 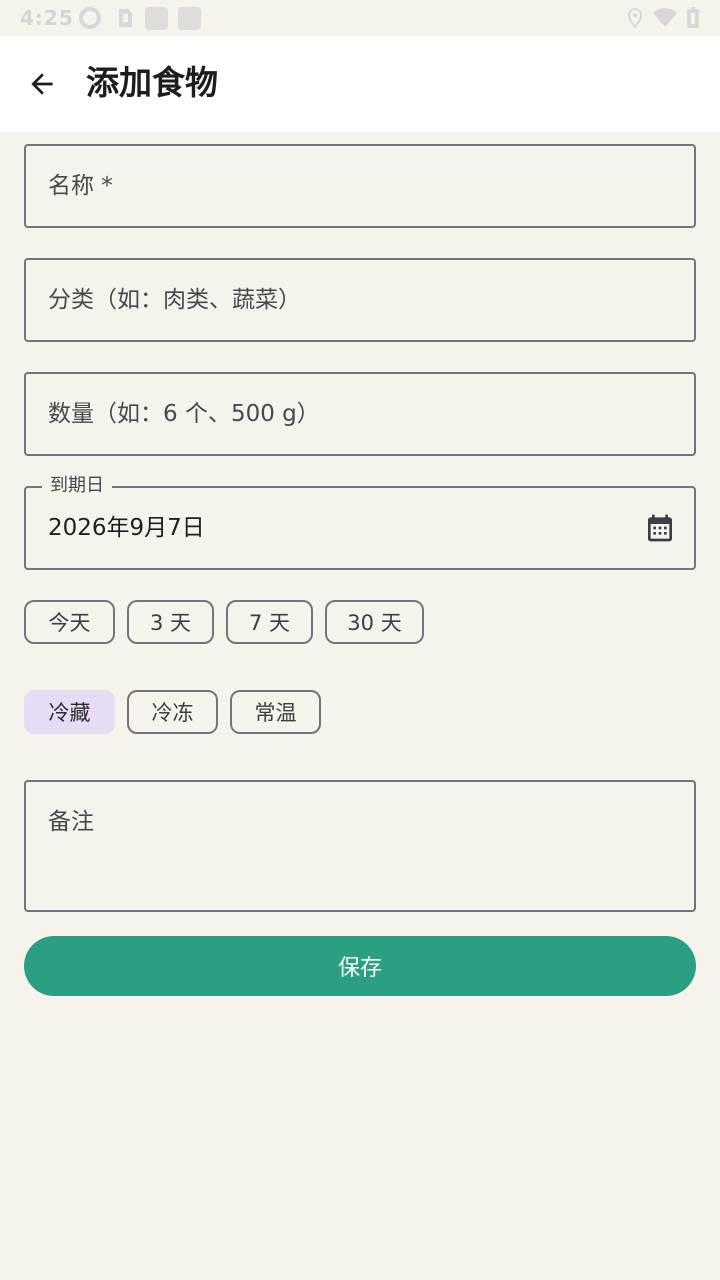 I want to click on page-title: 添加食物, so click(x=152, y=82).